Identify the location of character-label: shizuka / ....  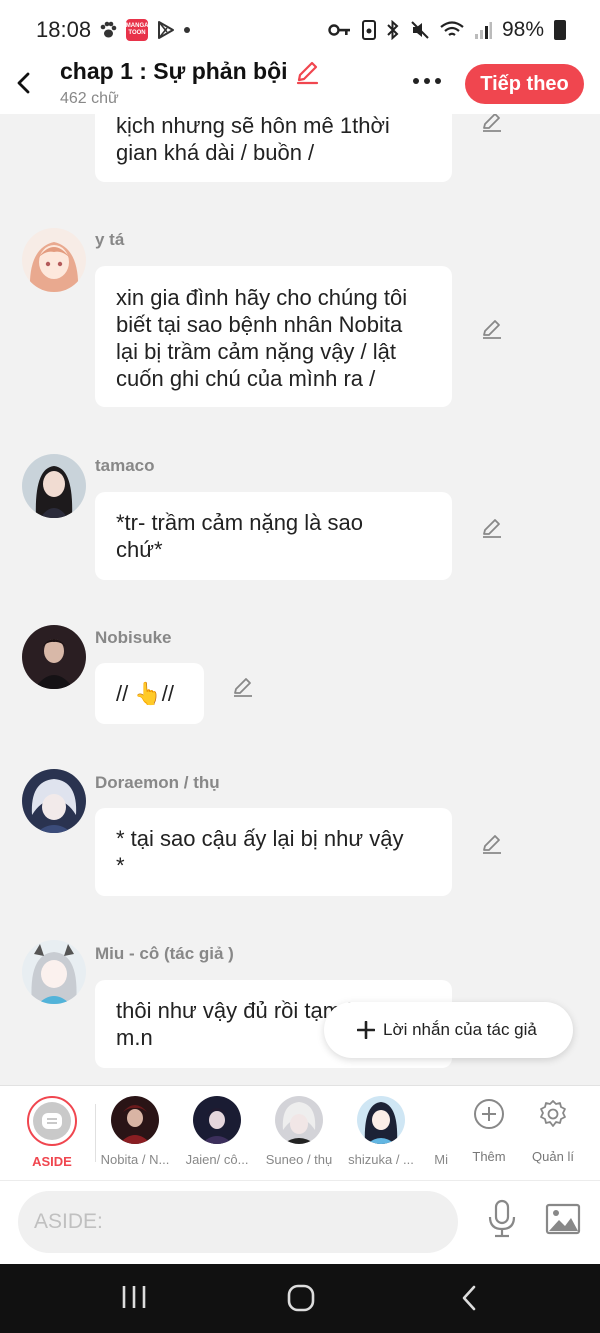
(381, 1159).